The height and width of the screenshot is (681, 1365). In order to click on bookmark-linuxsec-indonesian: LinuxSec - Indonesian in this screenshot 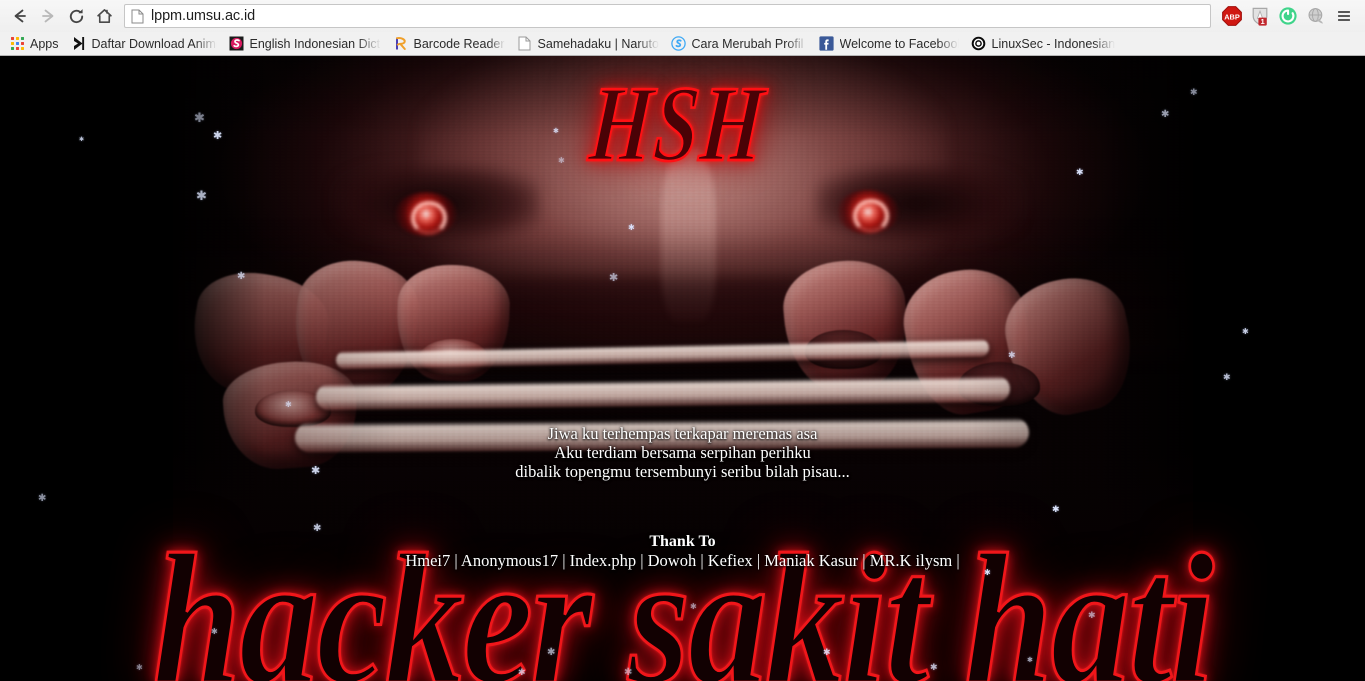, I will do `click(1045, 43)`.